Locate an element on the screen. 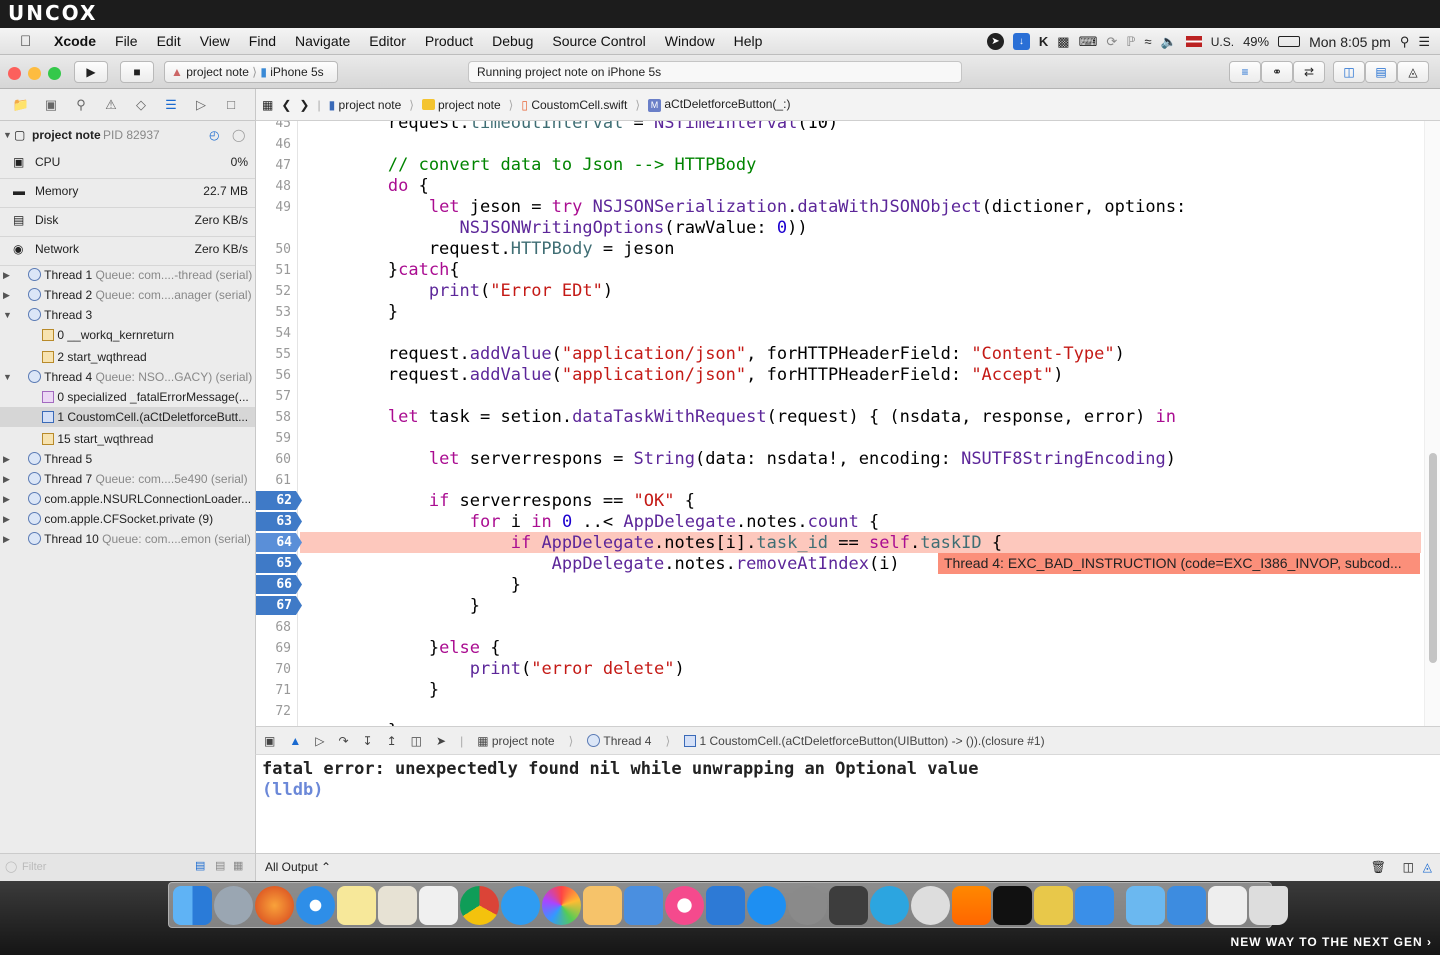 Image resolution: width=1440 pixels, height=955 pixels. stack-frame-row: 15 start_wqthread is located at coordinates (127, 439).